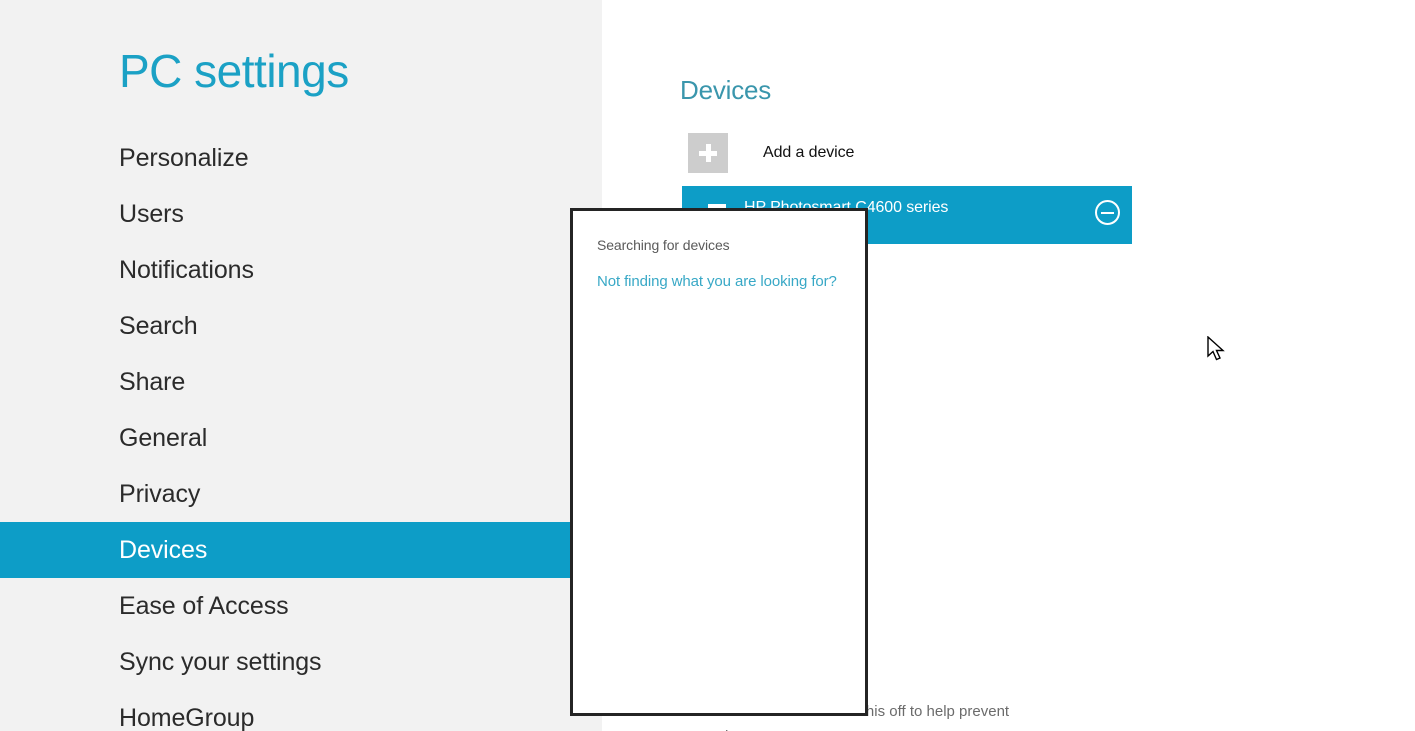 Image resolution: width=1415 pixels, height=731 pixels. Describe the element at coordinates (663, 245) in the screenshot. I see `flyout-status-text: Searching for devices` at that location.